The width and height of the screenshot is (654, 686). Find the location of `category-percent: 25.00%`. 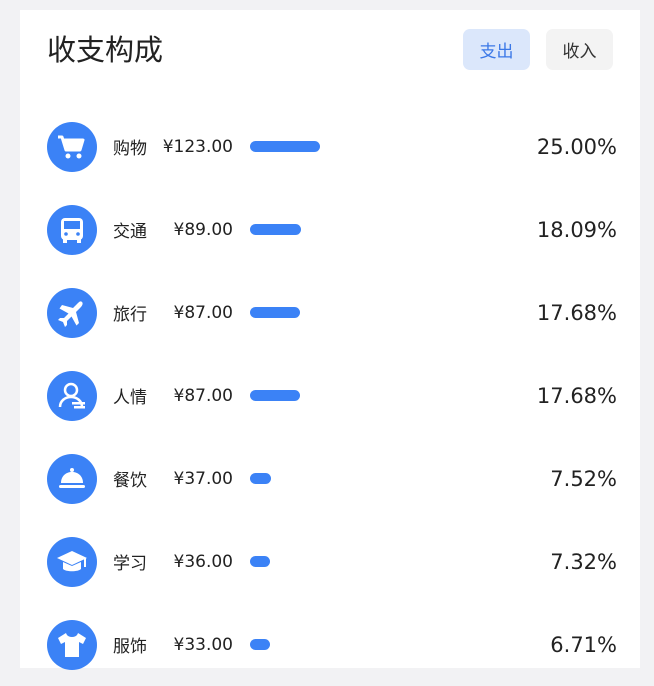

category-percent: 25.00% is located at coordinates (576, 146).